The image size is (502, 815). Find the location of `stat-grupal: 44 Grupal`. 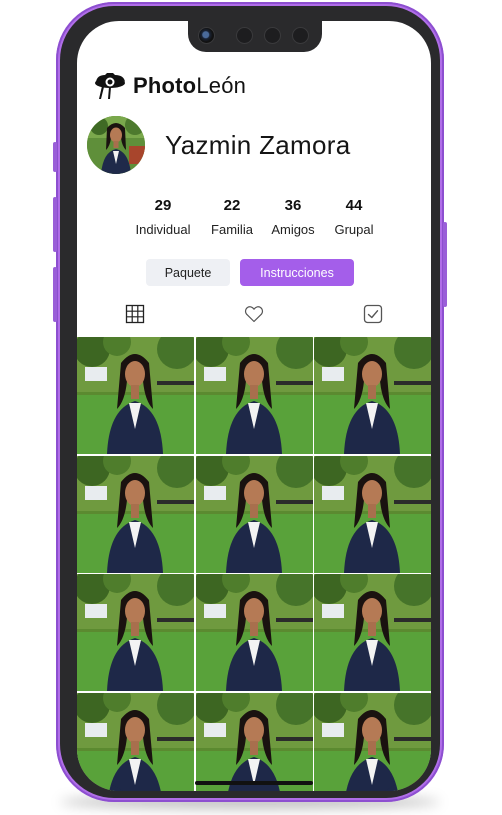

stat-grupal: 44 Grupal is located at coordinates (354, 217).